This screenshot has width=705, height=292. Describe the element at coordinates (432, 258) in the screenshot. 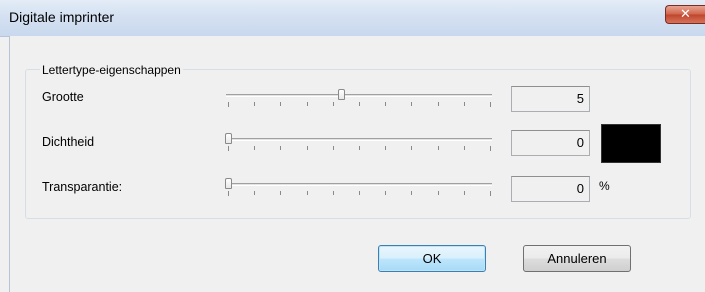

I see `ok-button: OK` at that location.